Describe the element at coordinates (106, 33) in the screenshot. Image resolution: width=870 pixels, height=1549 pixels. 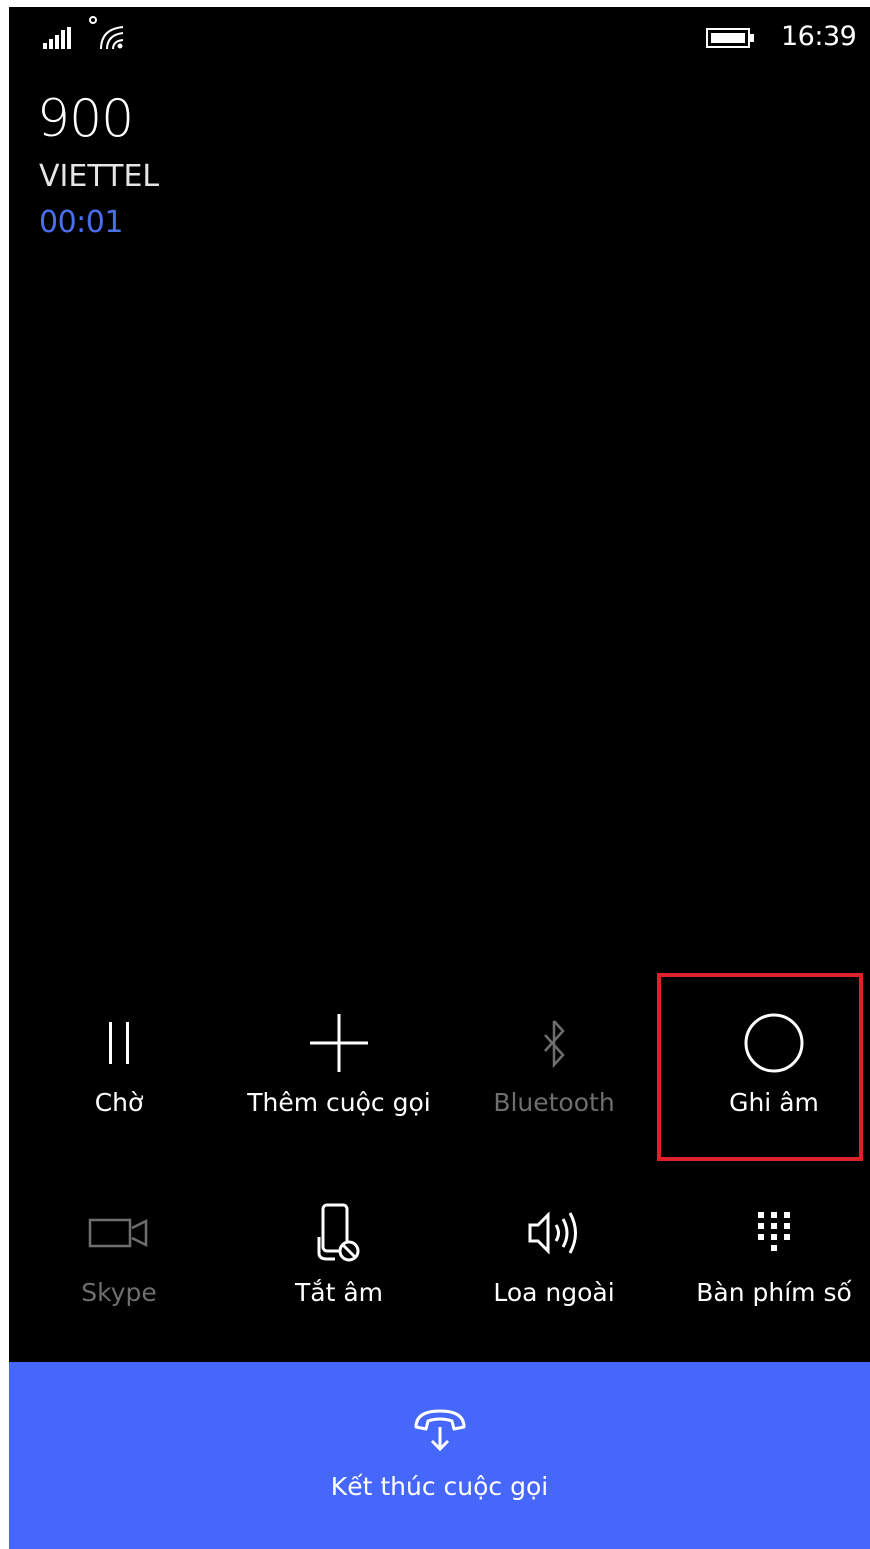
I see `wifi-icon` at that location.